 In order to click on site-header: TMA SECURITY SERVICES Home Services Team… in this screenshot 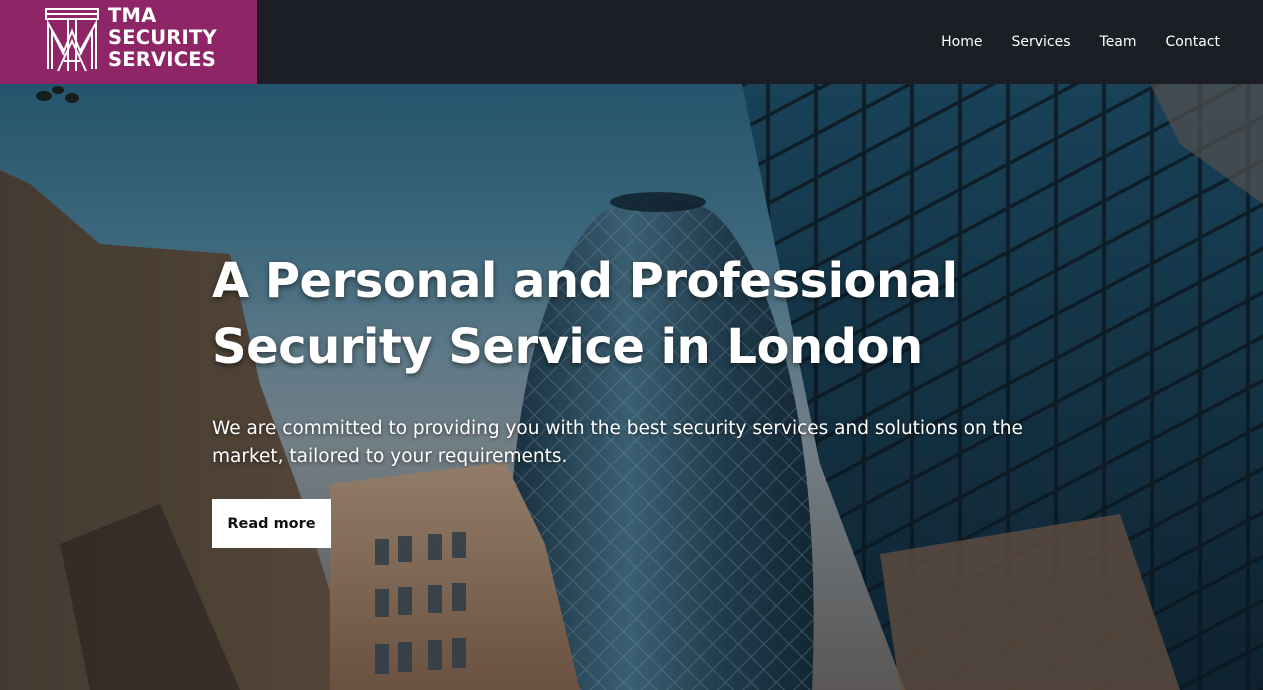, I will do `click(631, 42)`.